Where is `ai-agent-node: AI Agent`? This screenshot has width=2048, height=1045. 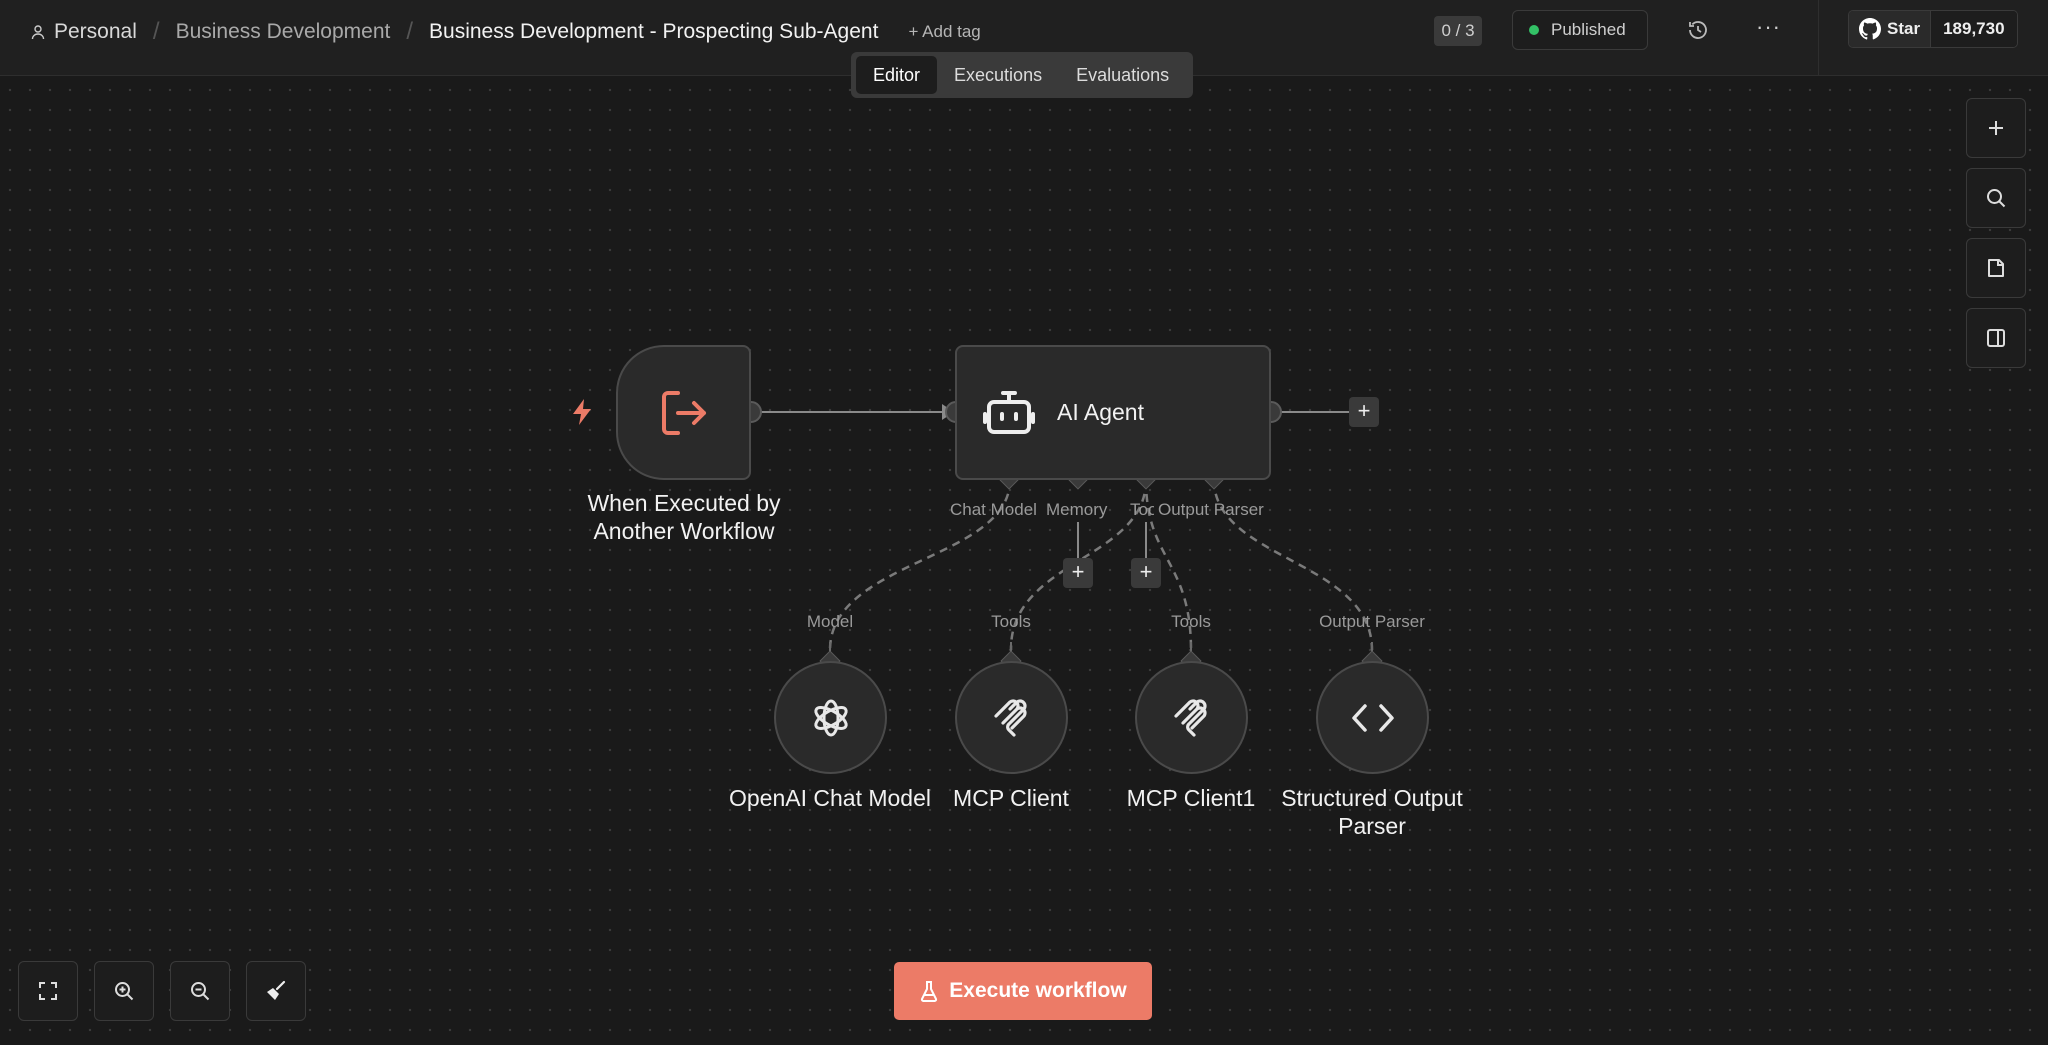 ai-agent-node: AI Agent is located at coordinates (1113, 412).